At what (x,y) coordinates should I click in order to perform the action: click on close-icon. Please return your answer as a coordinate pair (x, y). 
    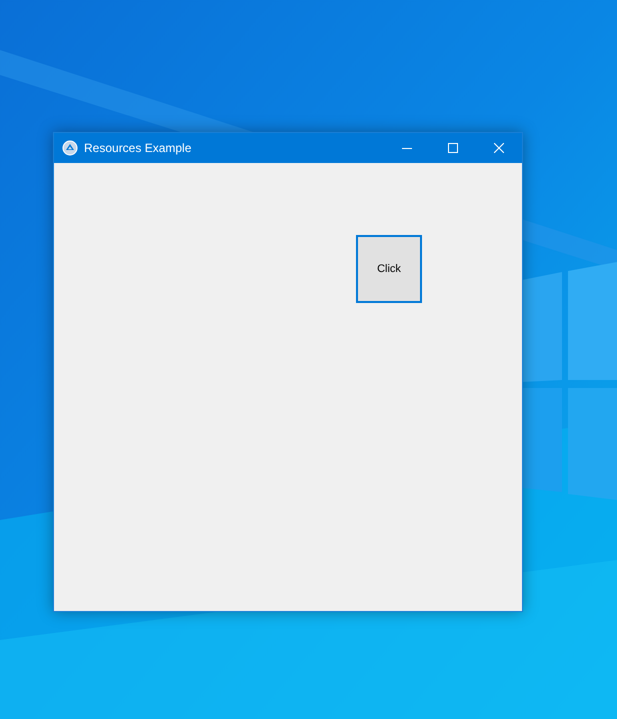
    Looking at the image, I should click on (499, 148).